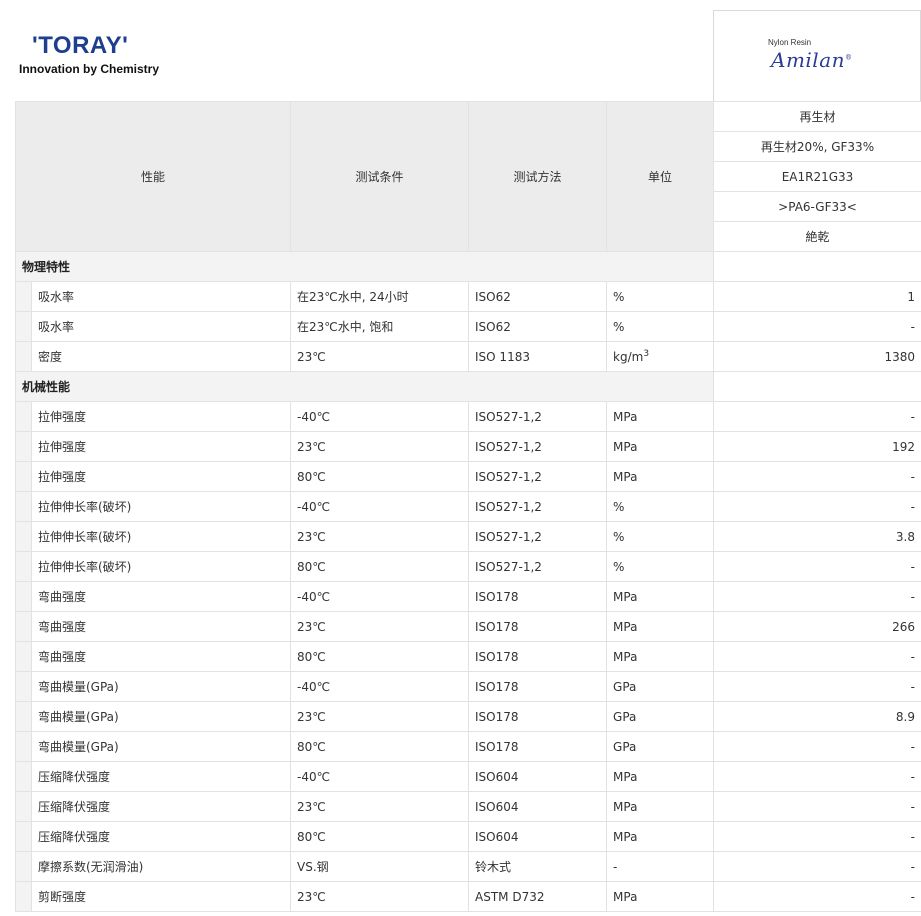 The image size is (921, 916). What do you see at coordinates (619, 326) in the screenshot?
I see `unit-text: %` at bounding box center [619, 326].